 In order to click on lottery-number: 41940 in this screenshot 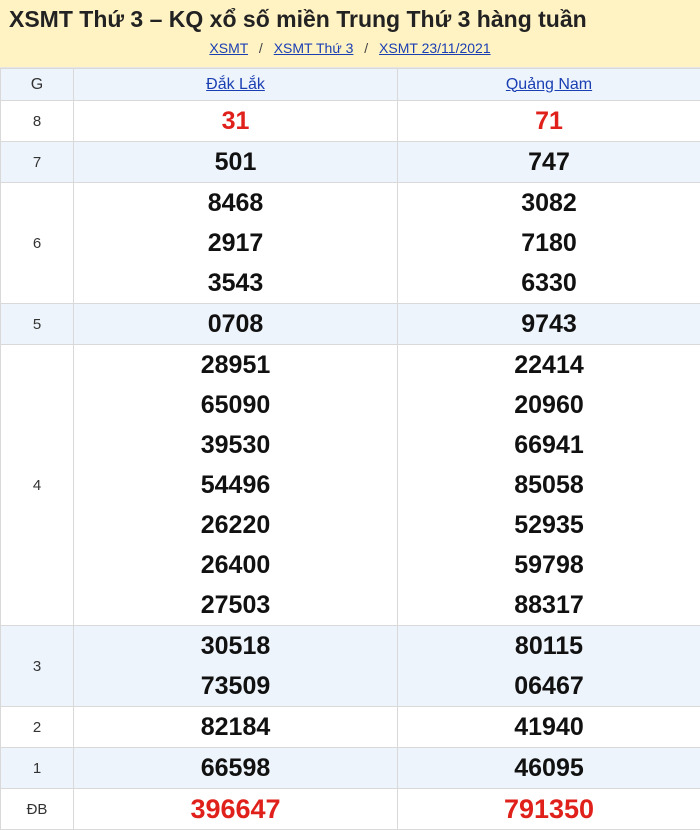, I will do `click(549, 727)`.